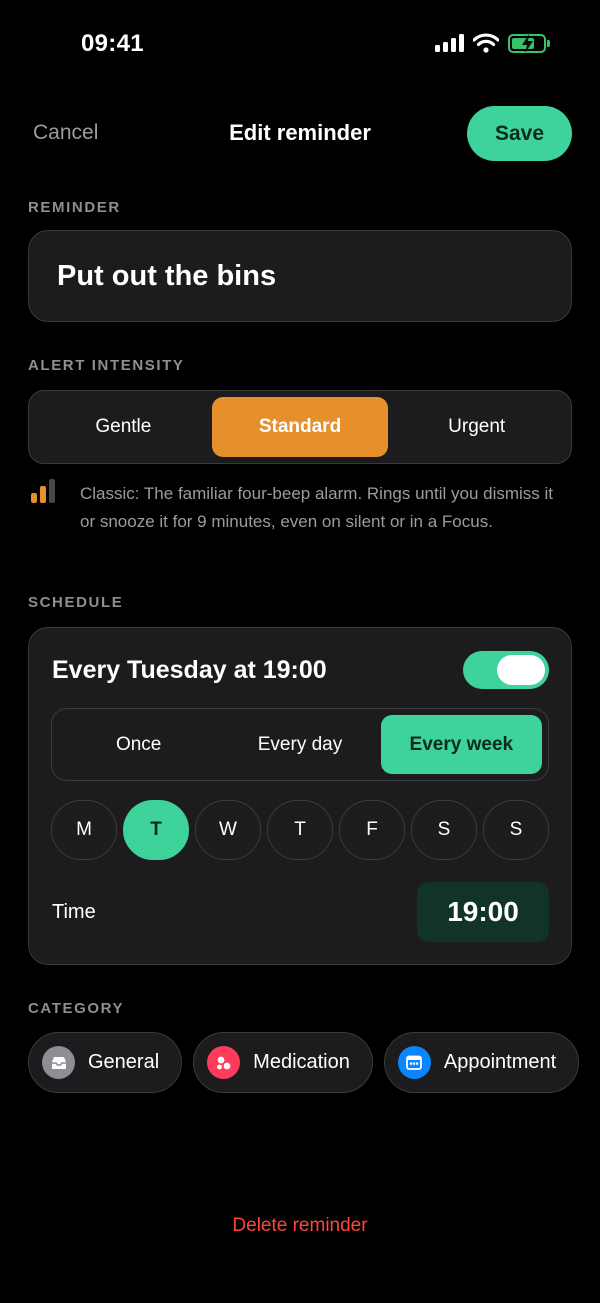 The image size is (600, 1303). I want to click on category-chip-label: Appointment, so click(500, 1062).